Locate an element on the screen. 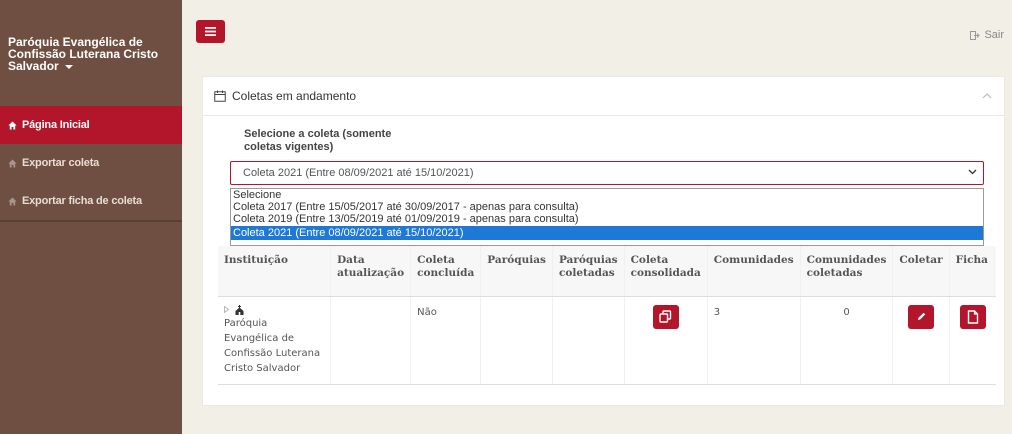  sidebar-item-label: Página Inicial is located at coordinates (56, 125).